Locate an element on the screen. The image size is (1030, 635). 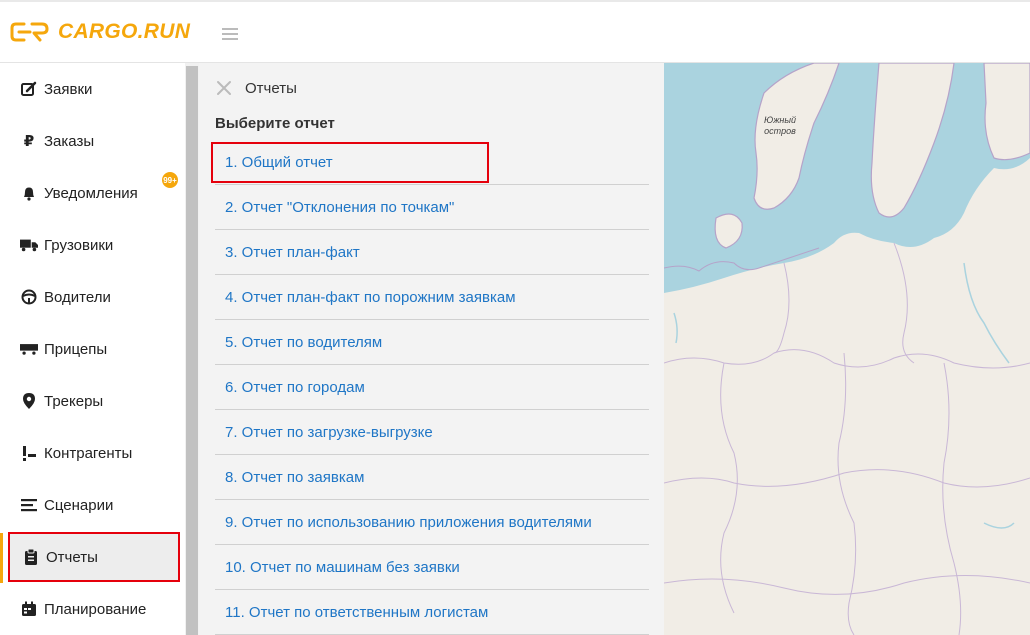
edit-icon is located at coordinates (29, 89).